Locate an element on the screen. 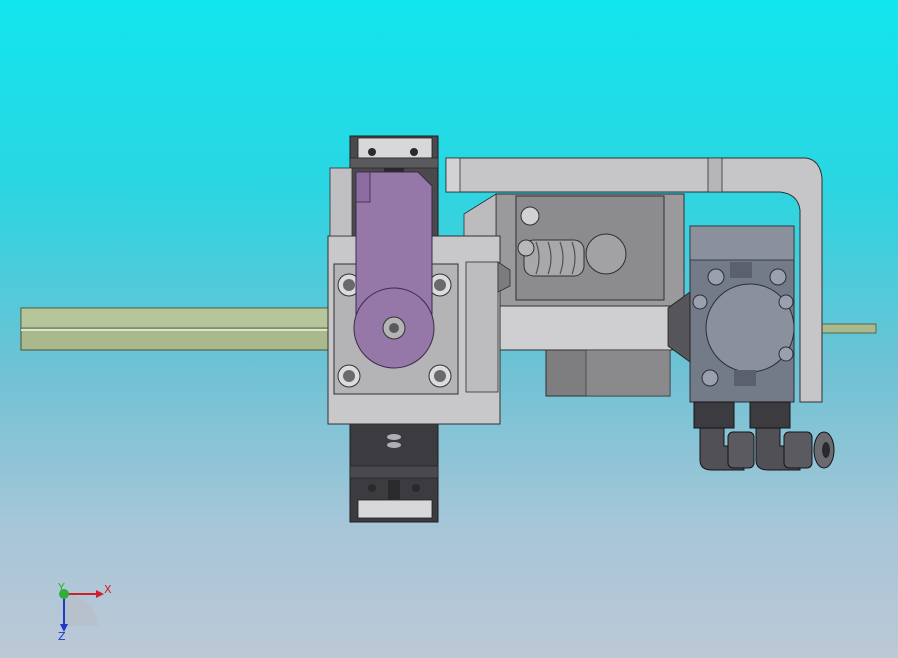  x-axis-arrow is located at coordinates (100, 594).